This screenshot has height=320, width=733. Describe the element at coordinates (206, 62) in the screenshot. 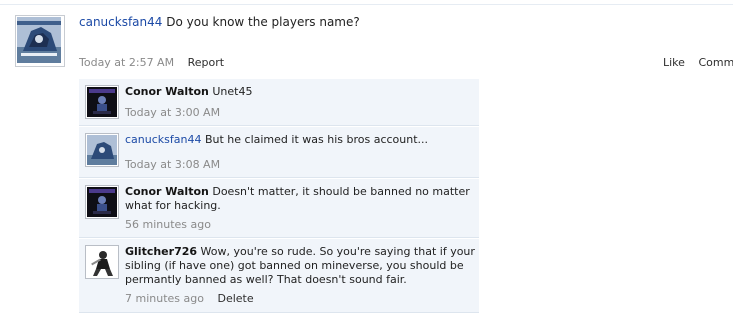

I see `report-link: Report` at that location.